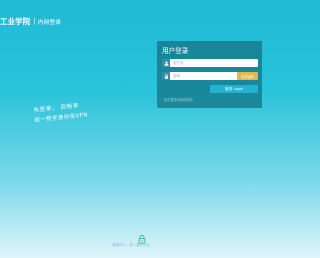 This screenshot has width=320, height=258. Describe the element at coordinates (142, 236) in the screenshot. I see `lock-icon` at that location.